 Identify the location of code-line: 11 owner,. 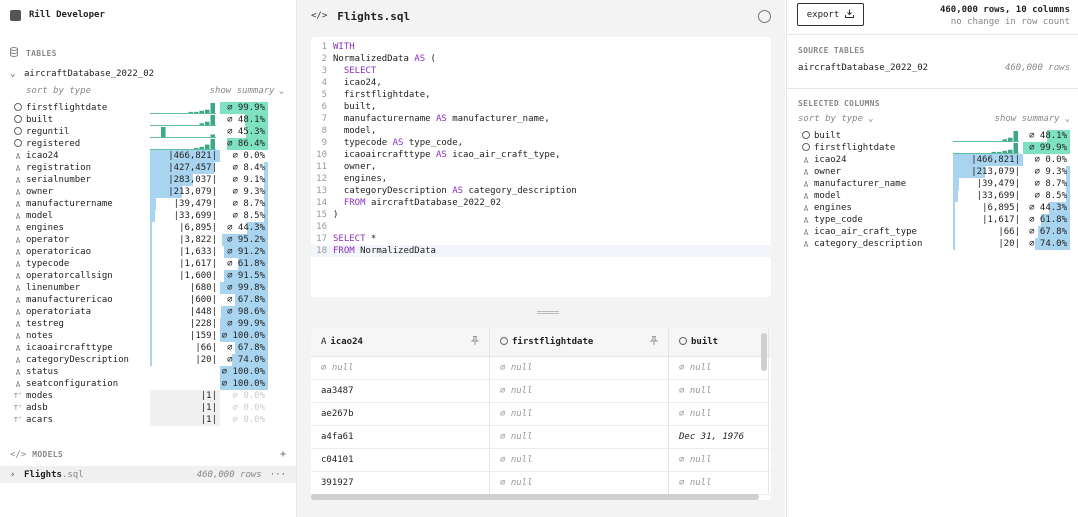
(541, 167).